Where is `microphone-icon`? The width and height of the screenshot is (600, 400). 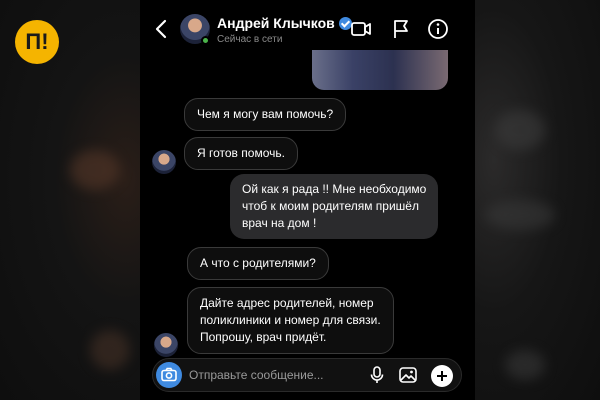
microphone-icon is located at coordinates (377, 375).